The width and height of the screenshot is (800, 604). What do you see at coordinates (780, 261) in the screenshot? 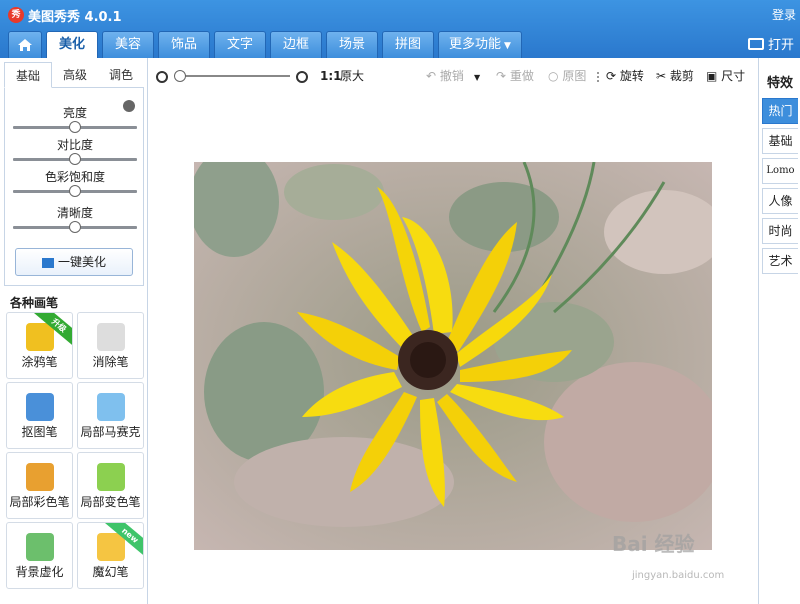
I see `effect-tab-art: 艺术` at bounding box center [780, 261].